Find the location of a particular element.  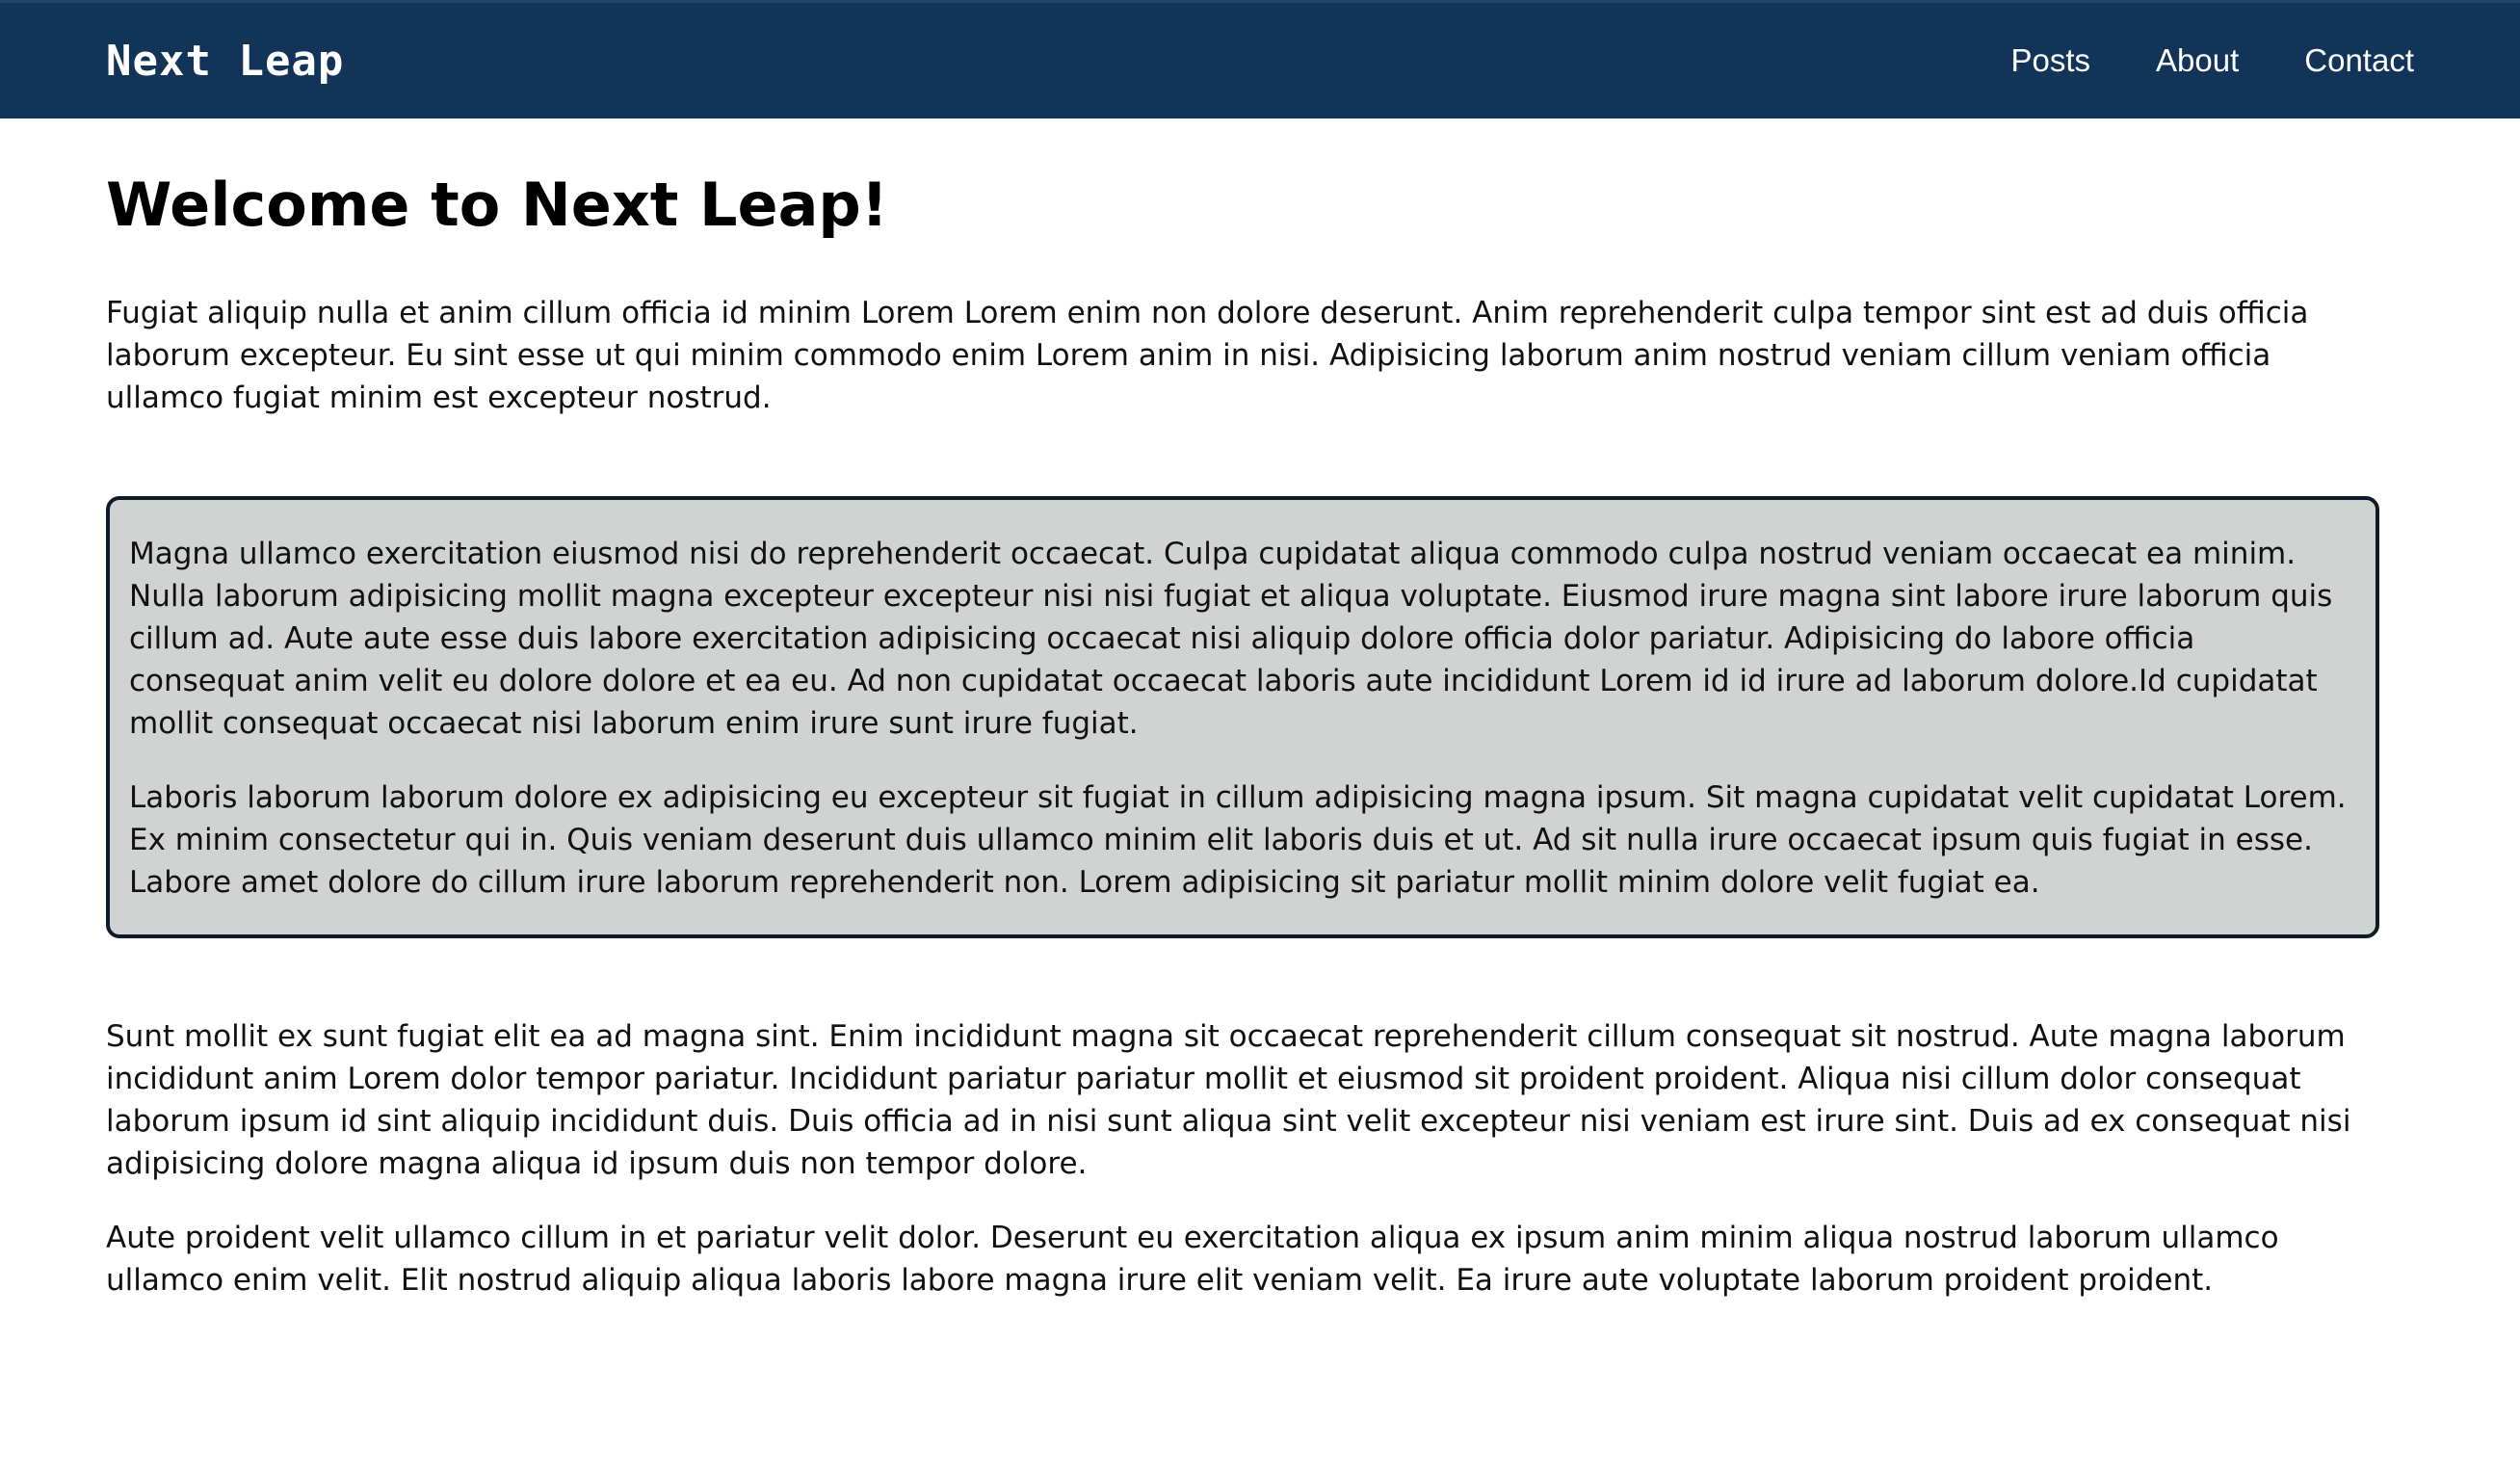

main-nav: Posts About Contact is located at coordinates (2179, 60).